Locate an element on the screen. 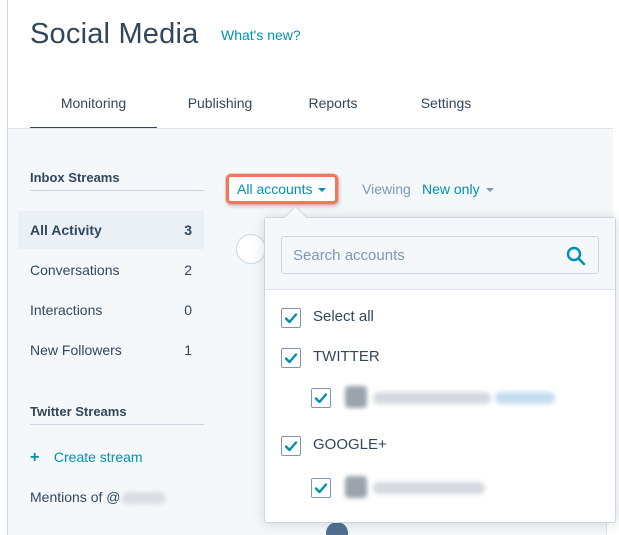 The image size is (619, 535). tab-publishing: Publishing is located at coordinates (220, 105).